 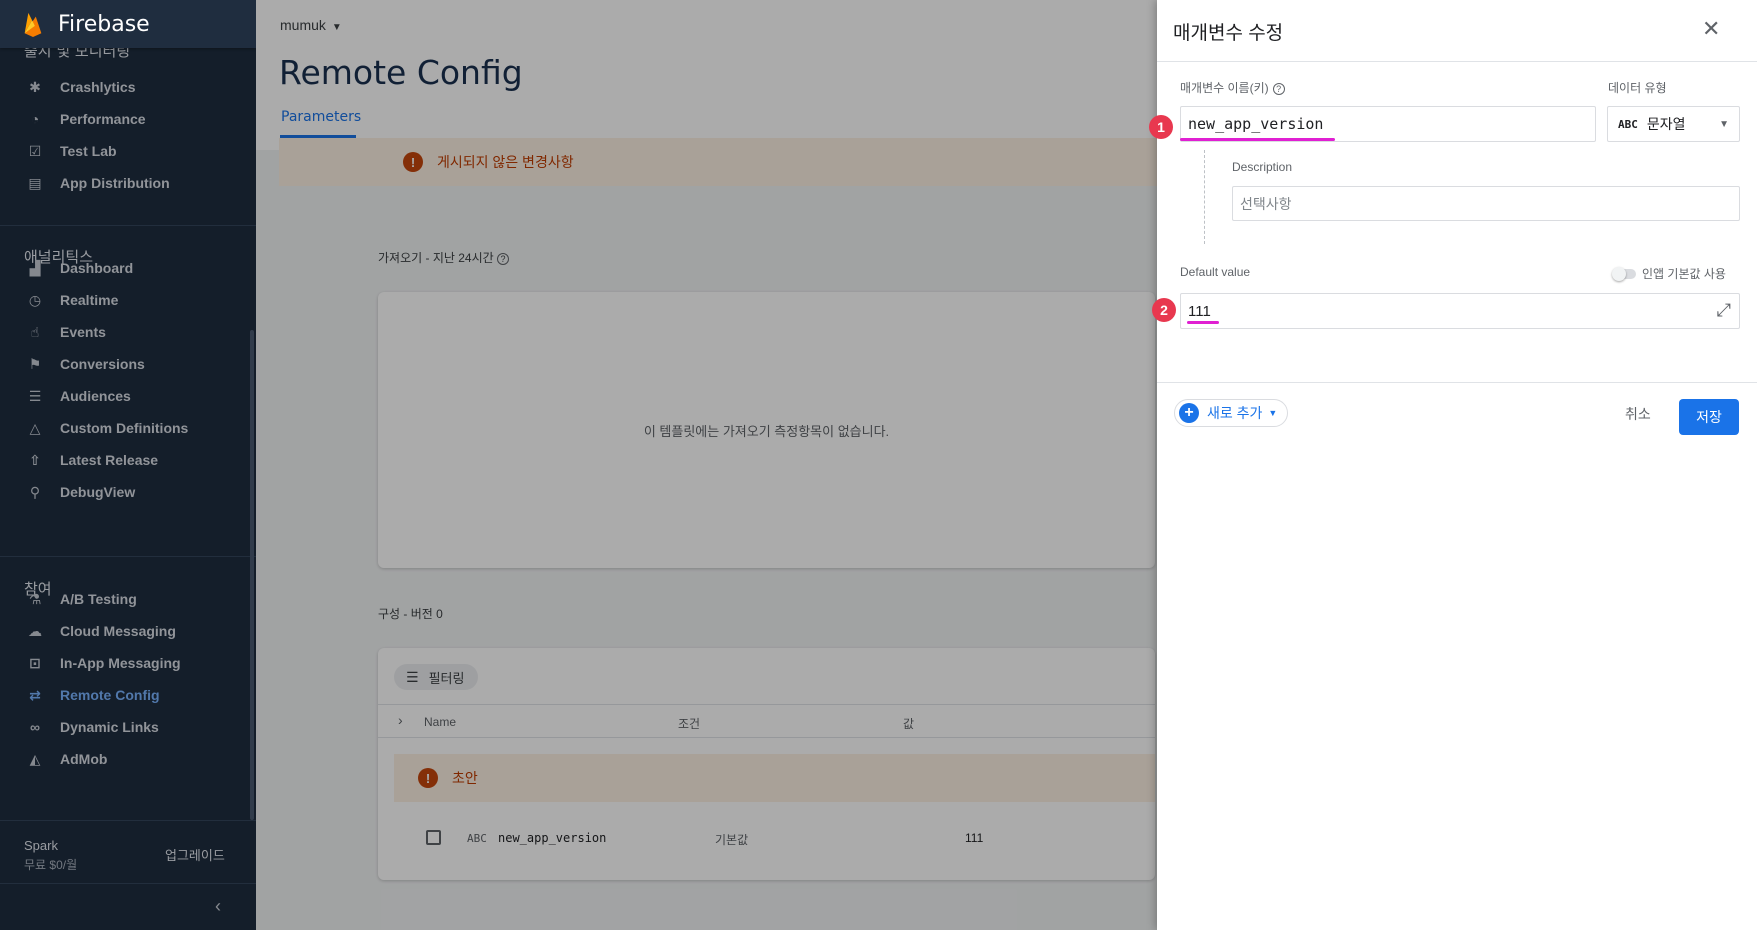 I want to click on close-icon: ✕, so click(x=1711, y=29).